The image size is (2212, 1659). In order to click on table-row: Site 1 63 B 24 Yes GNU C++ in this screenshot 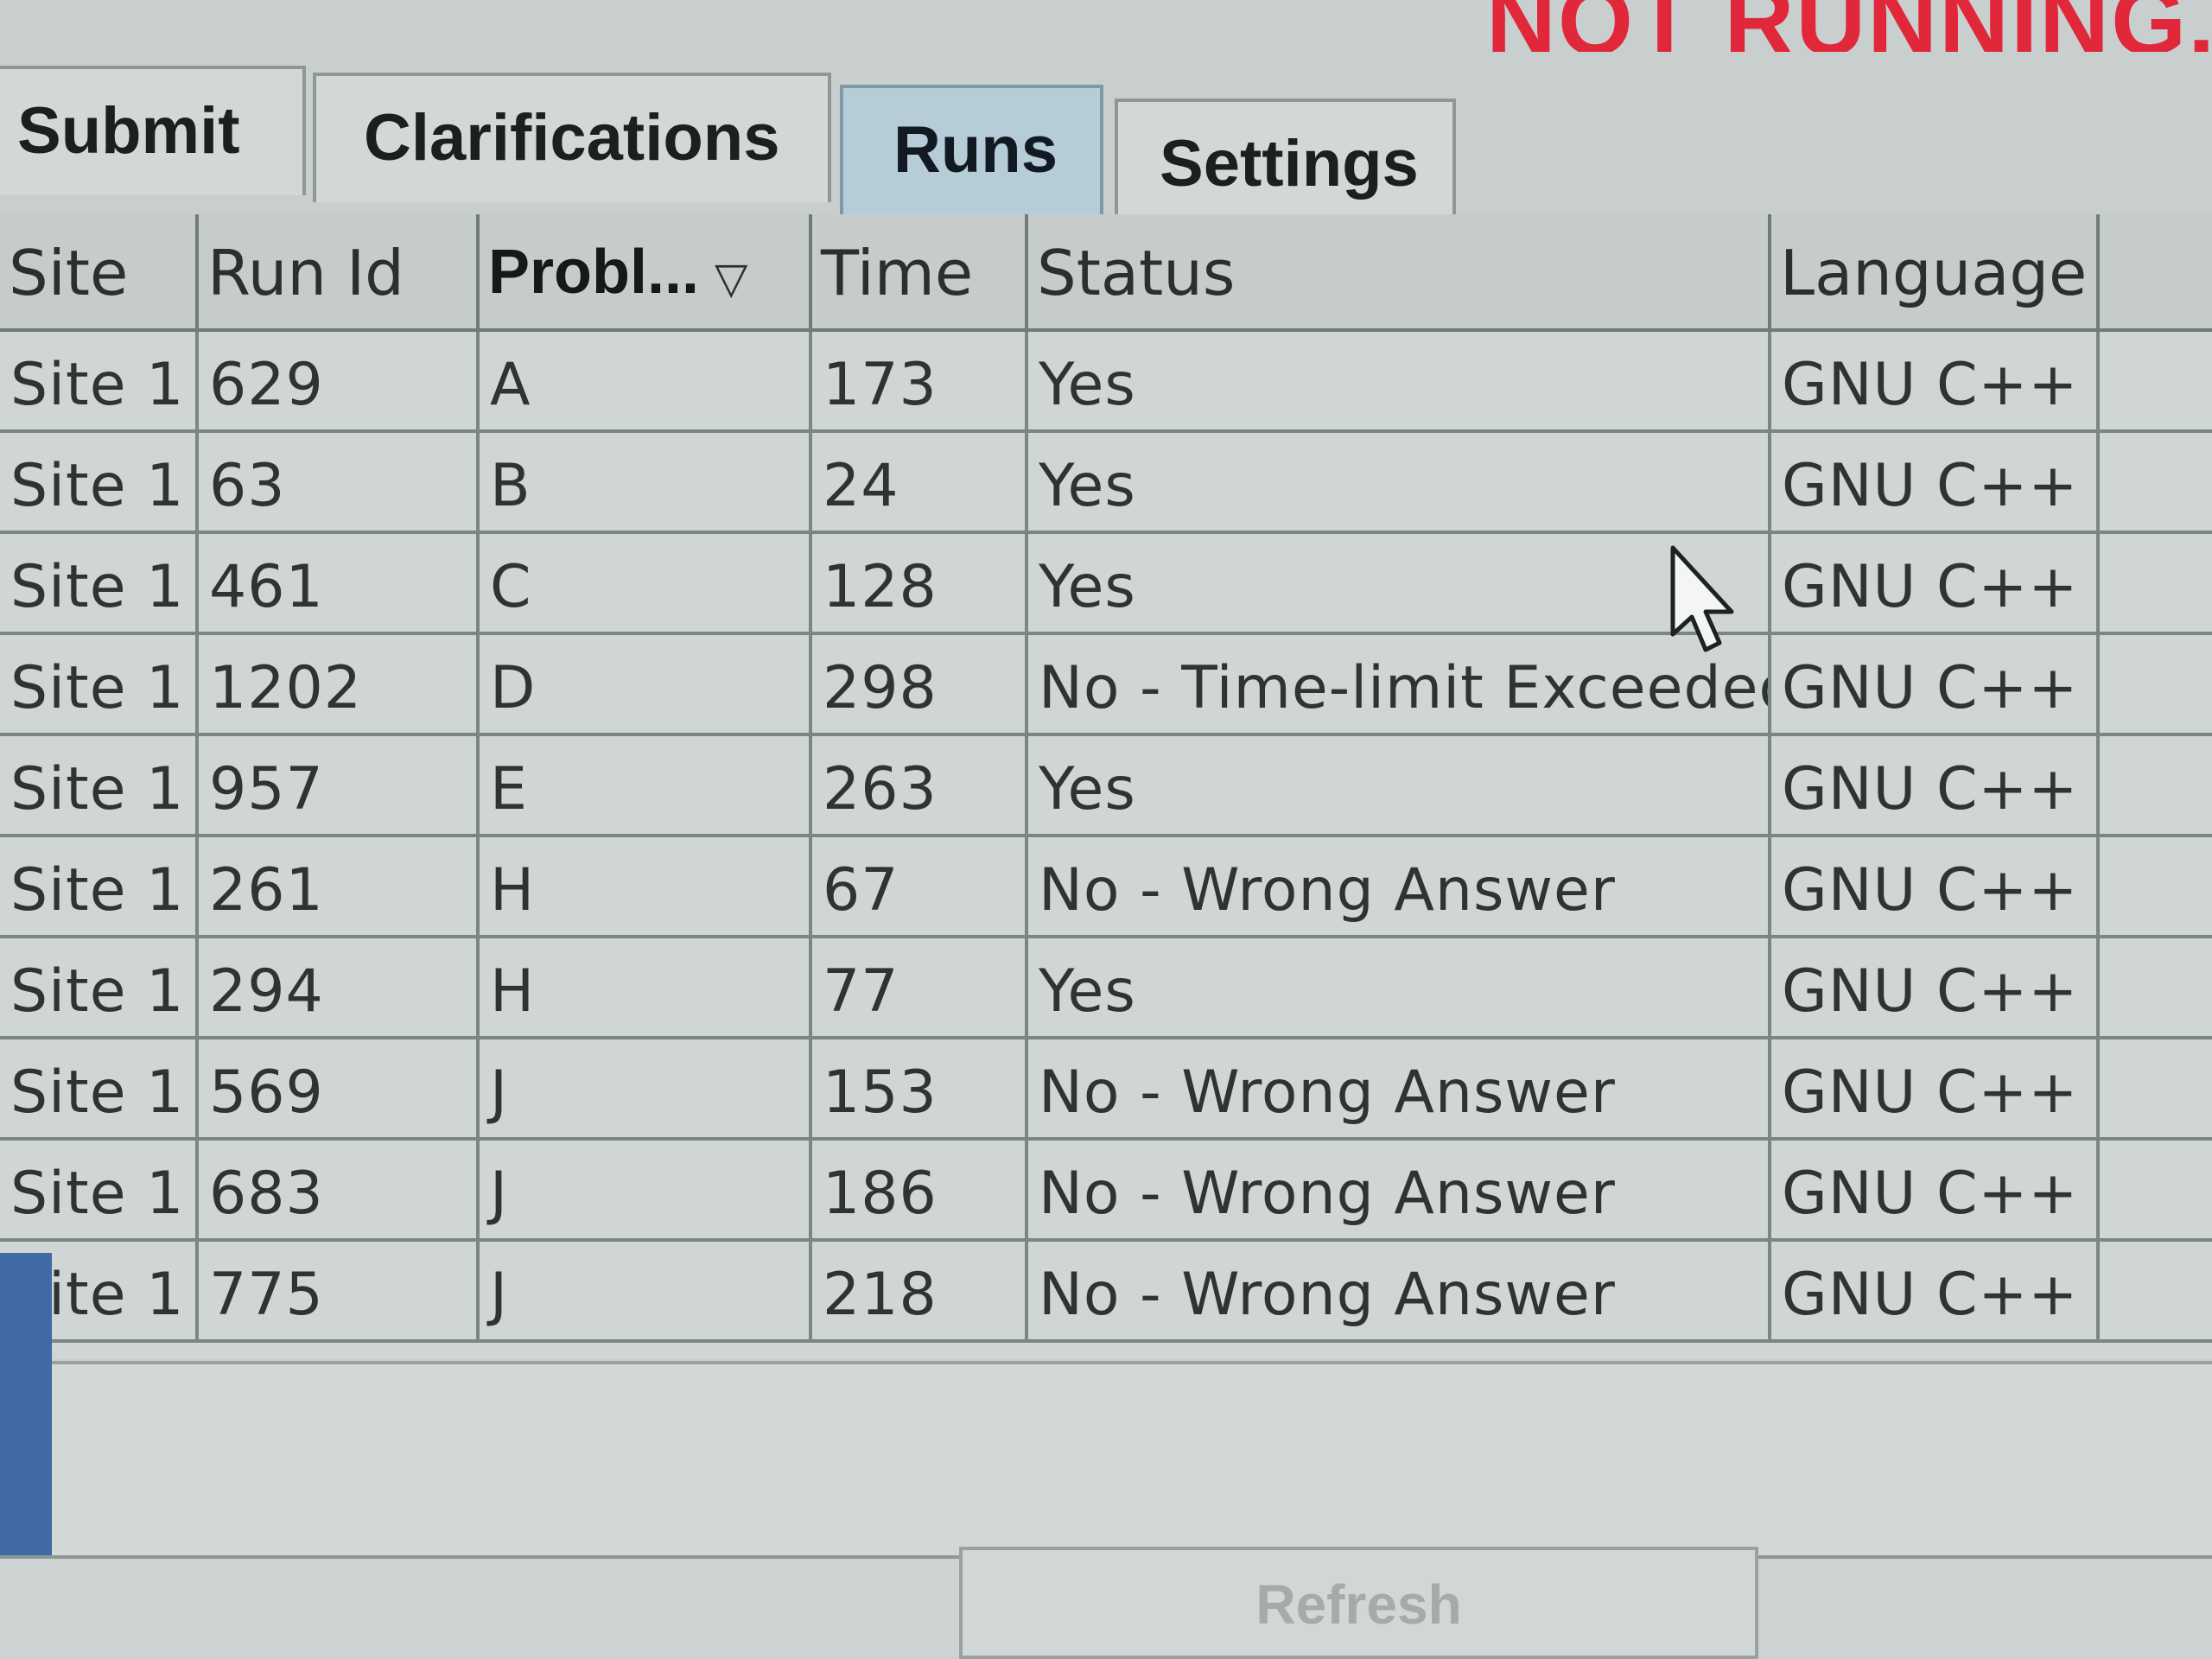, I will do `click(1106, 483)`.